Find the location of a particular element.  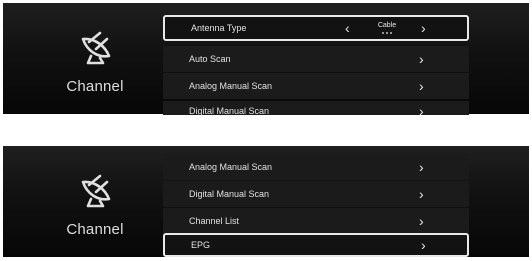

page-indicator-dots is located at coordinates (387, 33).